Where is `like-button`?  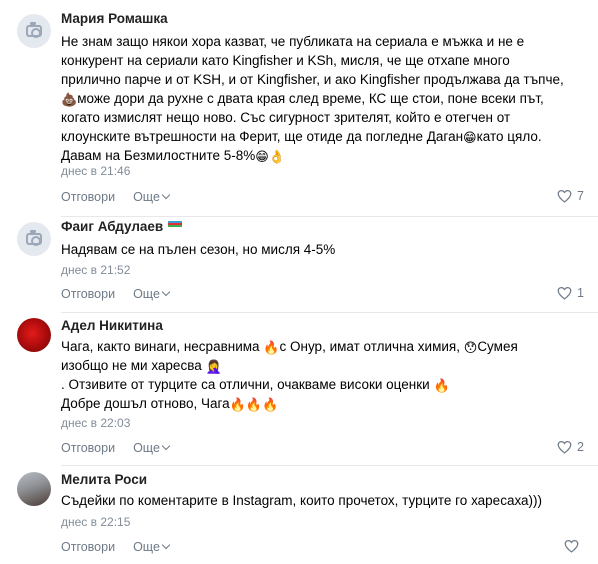 like-button is located at coordinates (574, 546).